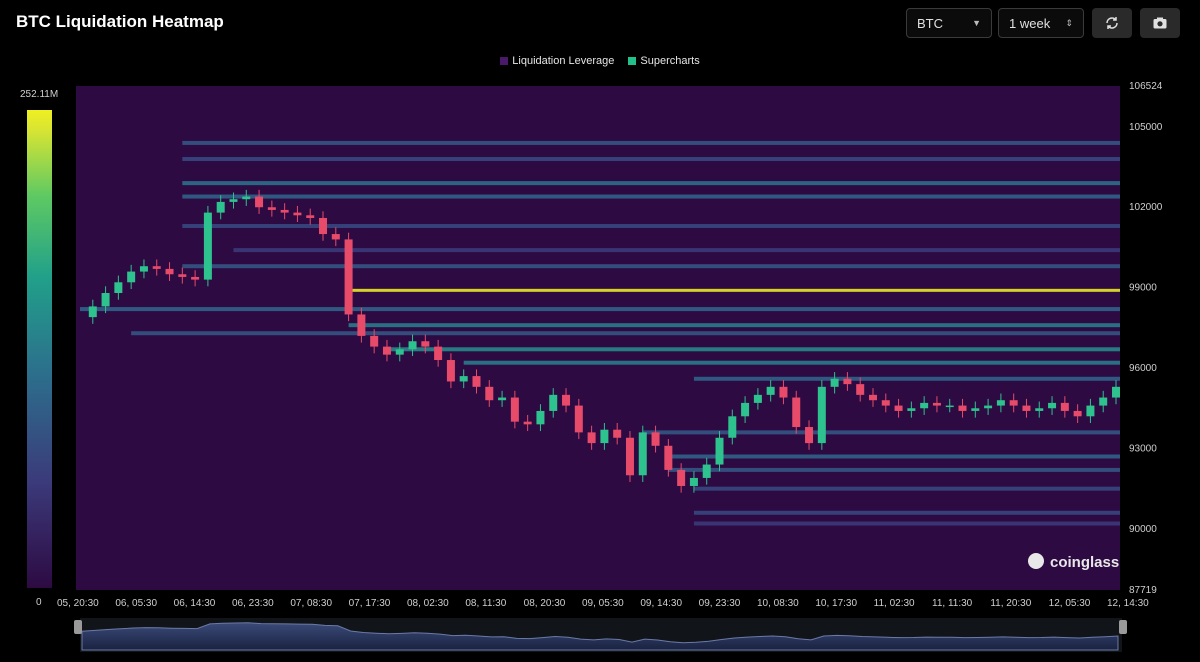 Image resolution: width=1200 pixels, height=662 pixels. I want to click on x-tick-label: 11, 11:30, so click(952, 603).